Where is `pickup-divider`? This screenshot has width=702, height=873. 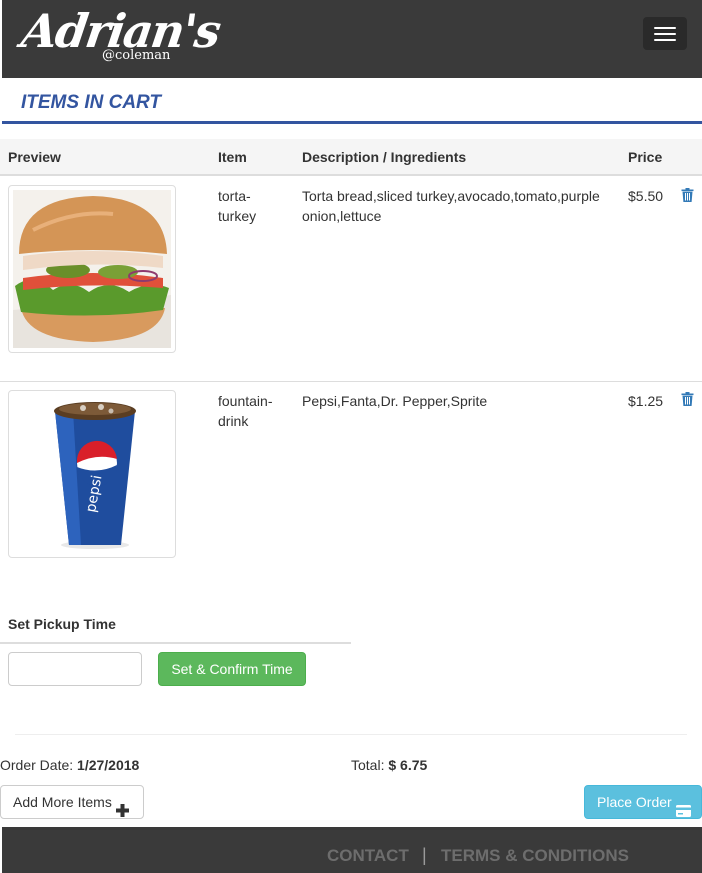 pickup-divider is located at coordinates (175, 643).